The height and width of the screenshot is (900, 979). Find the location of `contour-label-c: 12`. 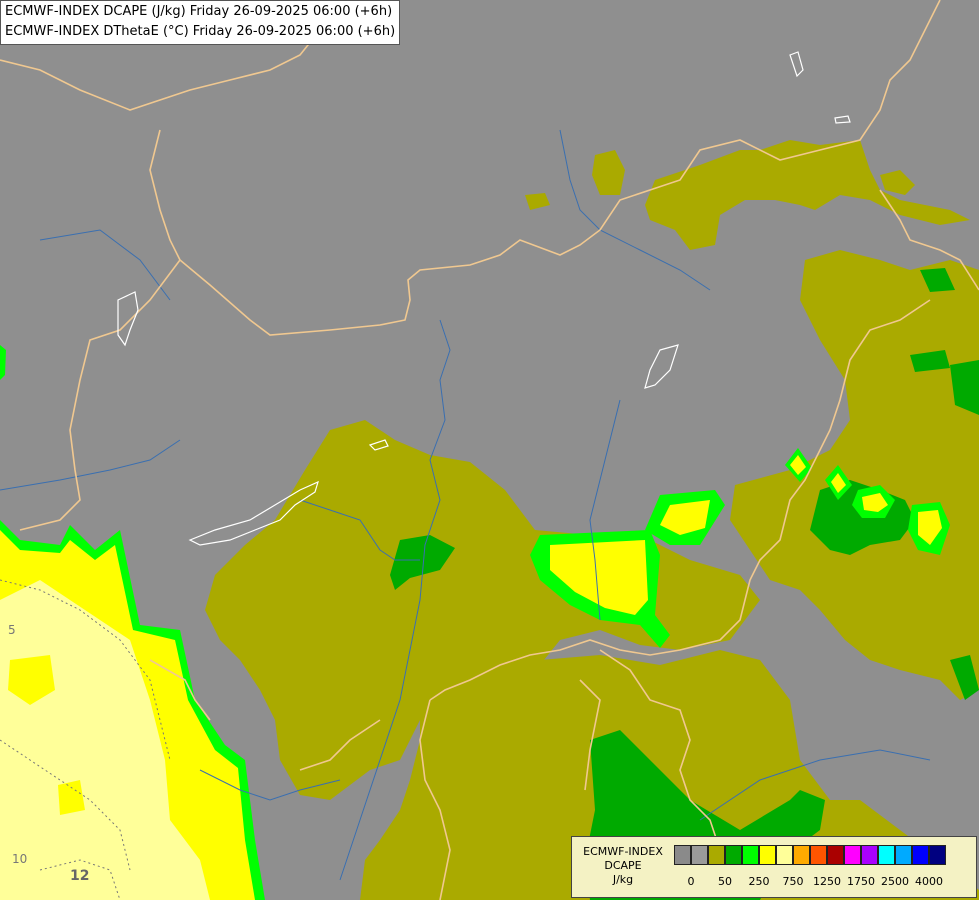

contour-label-c: 12 is located at coordinates (79, 876).